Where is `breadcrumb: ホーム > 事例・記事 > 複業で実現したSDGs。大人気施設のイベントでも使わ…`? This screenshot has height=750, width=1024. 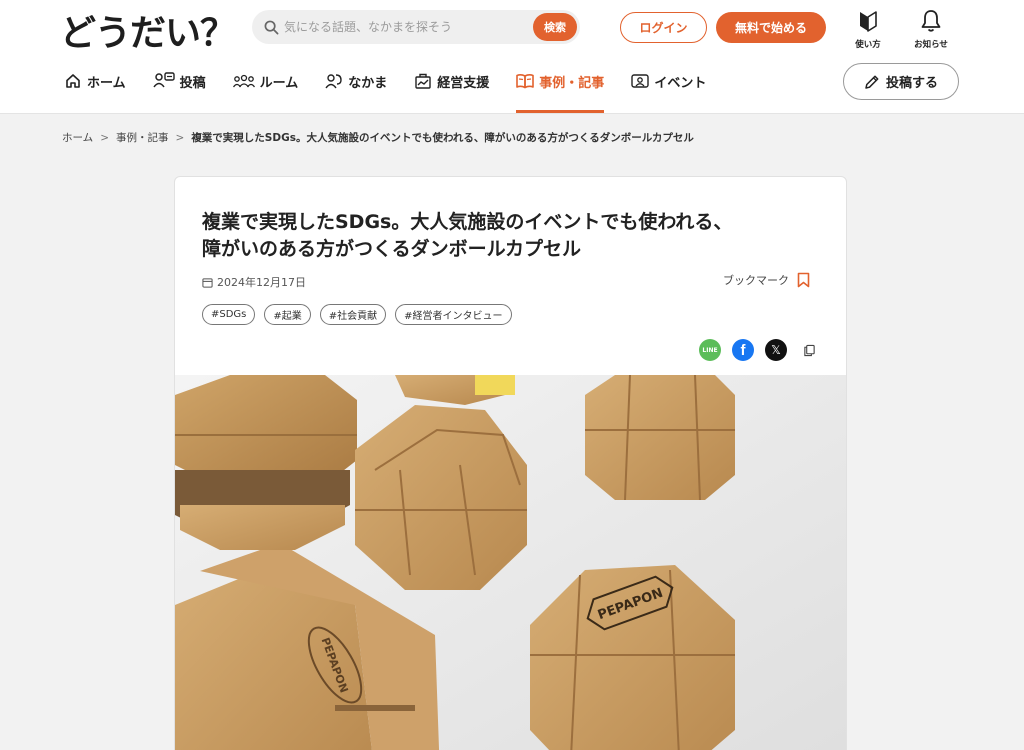
breadcrumb: ホーム > 事例・記事 > 複業で実現したSDGs。大人気施設のイベントでも使わ… is located at coordinates (378, 137).